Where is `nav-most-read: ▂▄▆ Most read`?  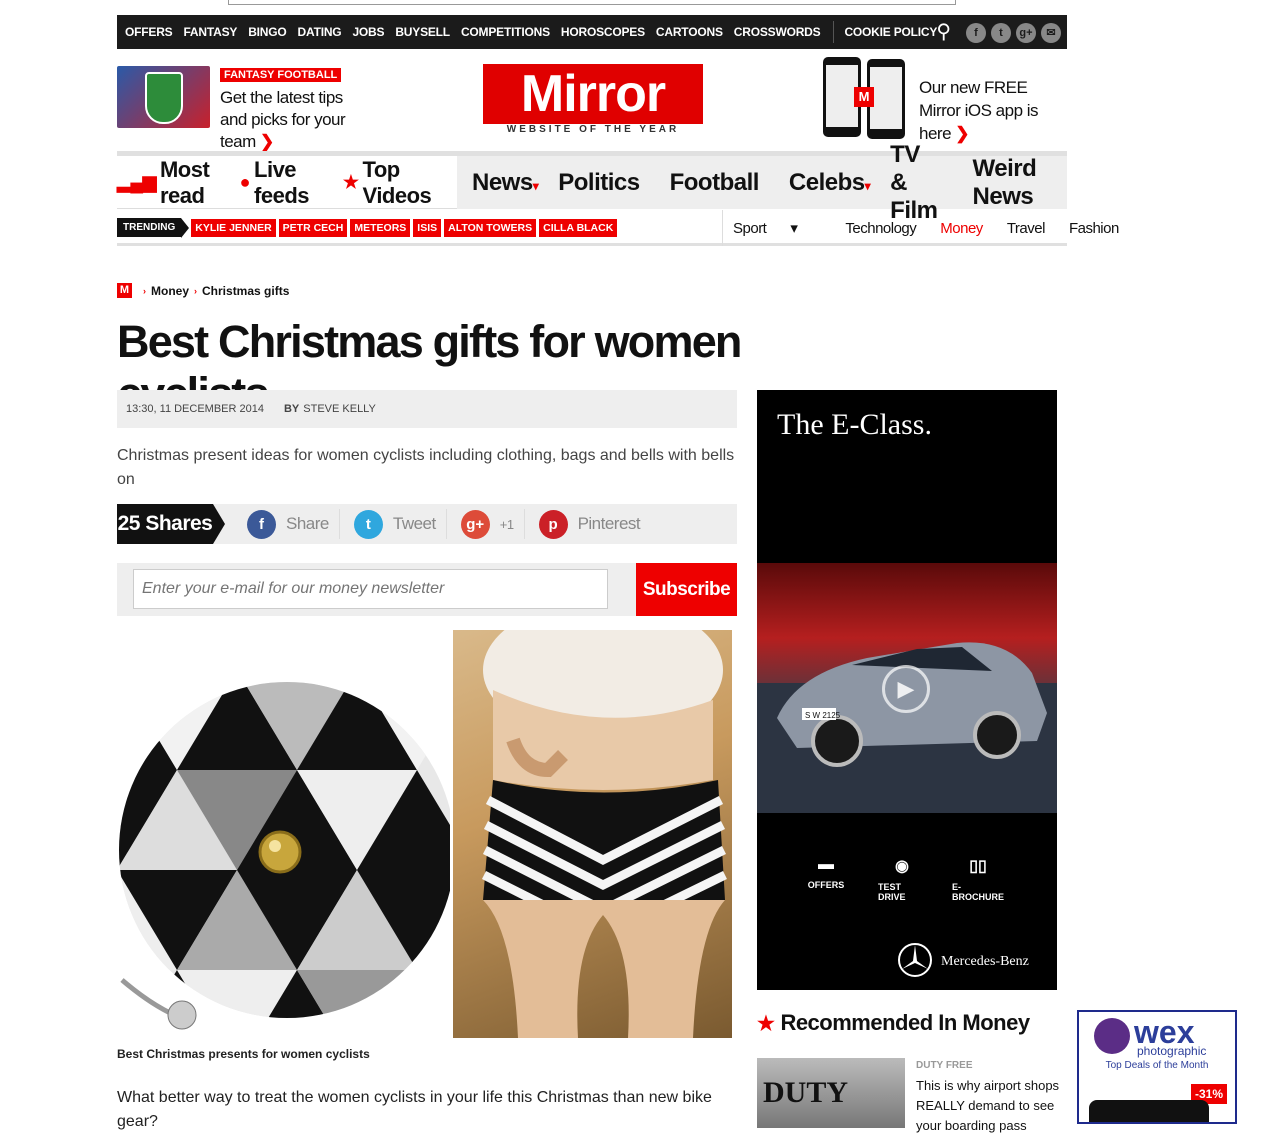
nav-most-read: ▂▄▆ Most read is located at coordinates (171, 183).